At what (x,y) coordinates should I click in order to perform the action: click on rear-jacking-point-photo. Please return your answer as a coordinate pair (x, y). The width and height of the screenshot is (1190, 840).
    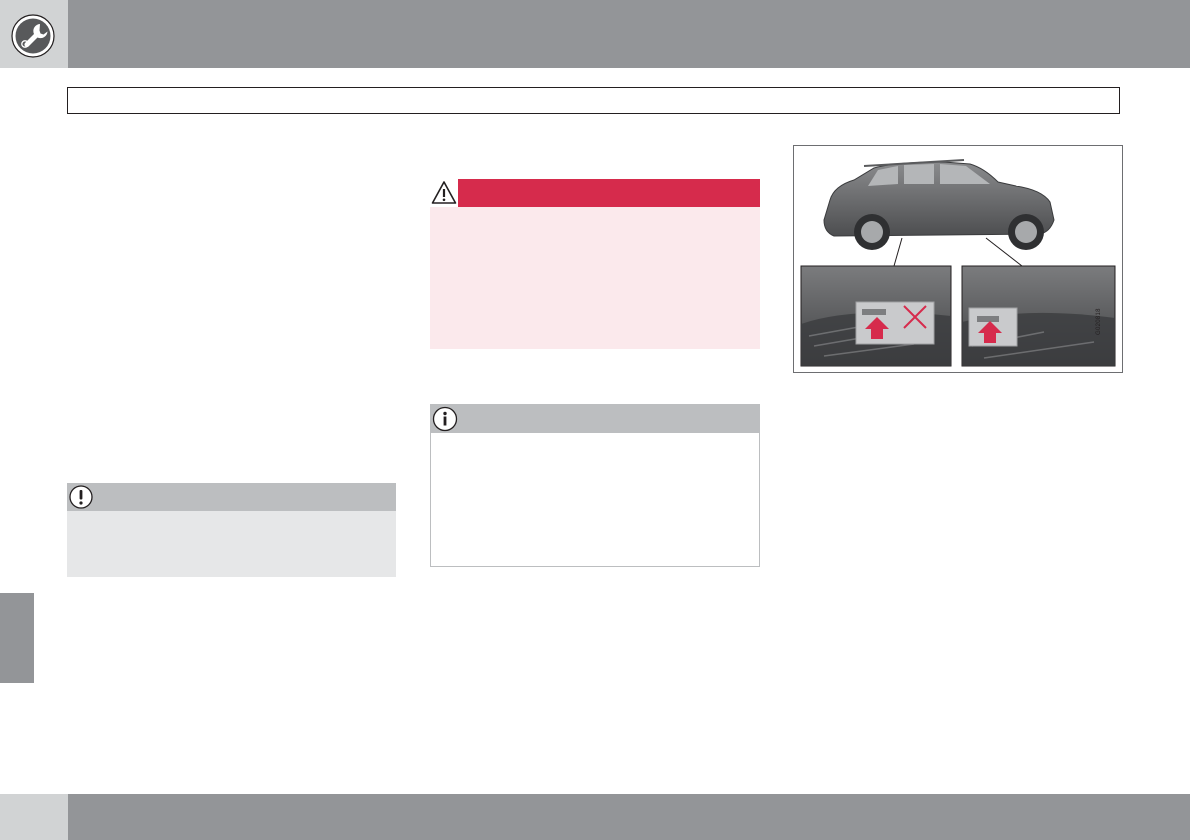
    Looking at the image, I should click on (1038, 316).